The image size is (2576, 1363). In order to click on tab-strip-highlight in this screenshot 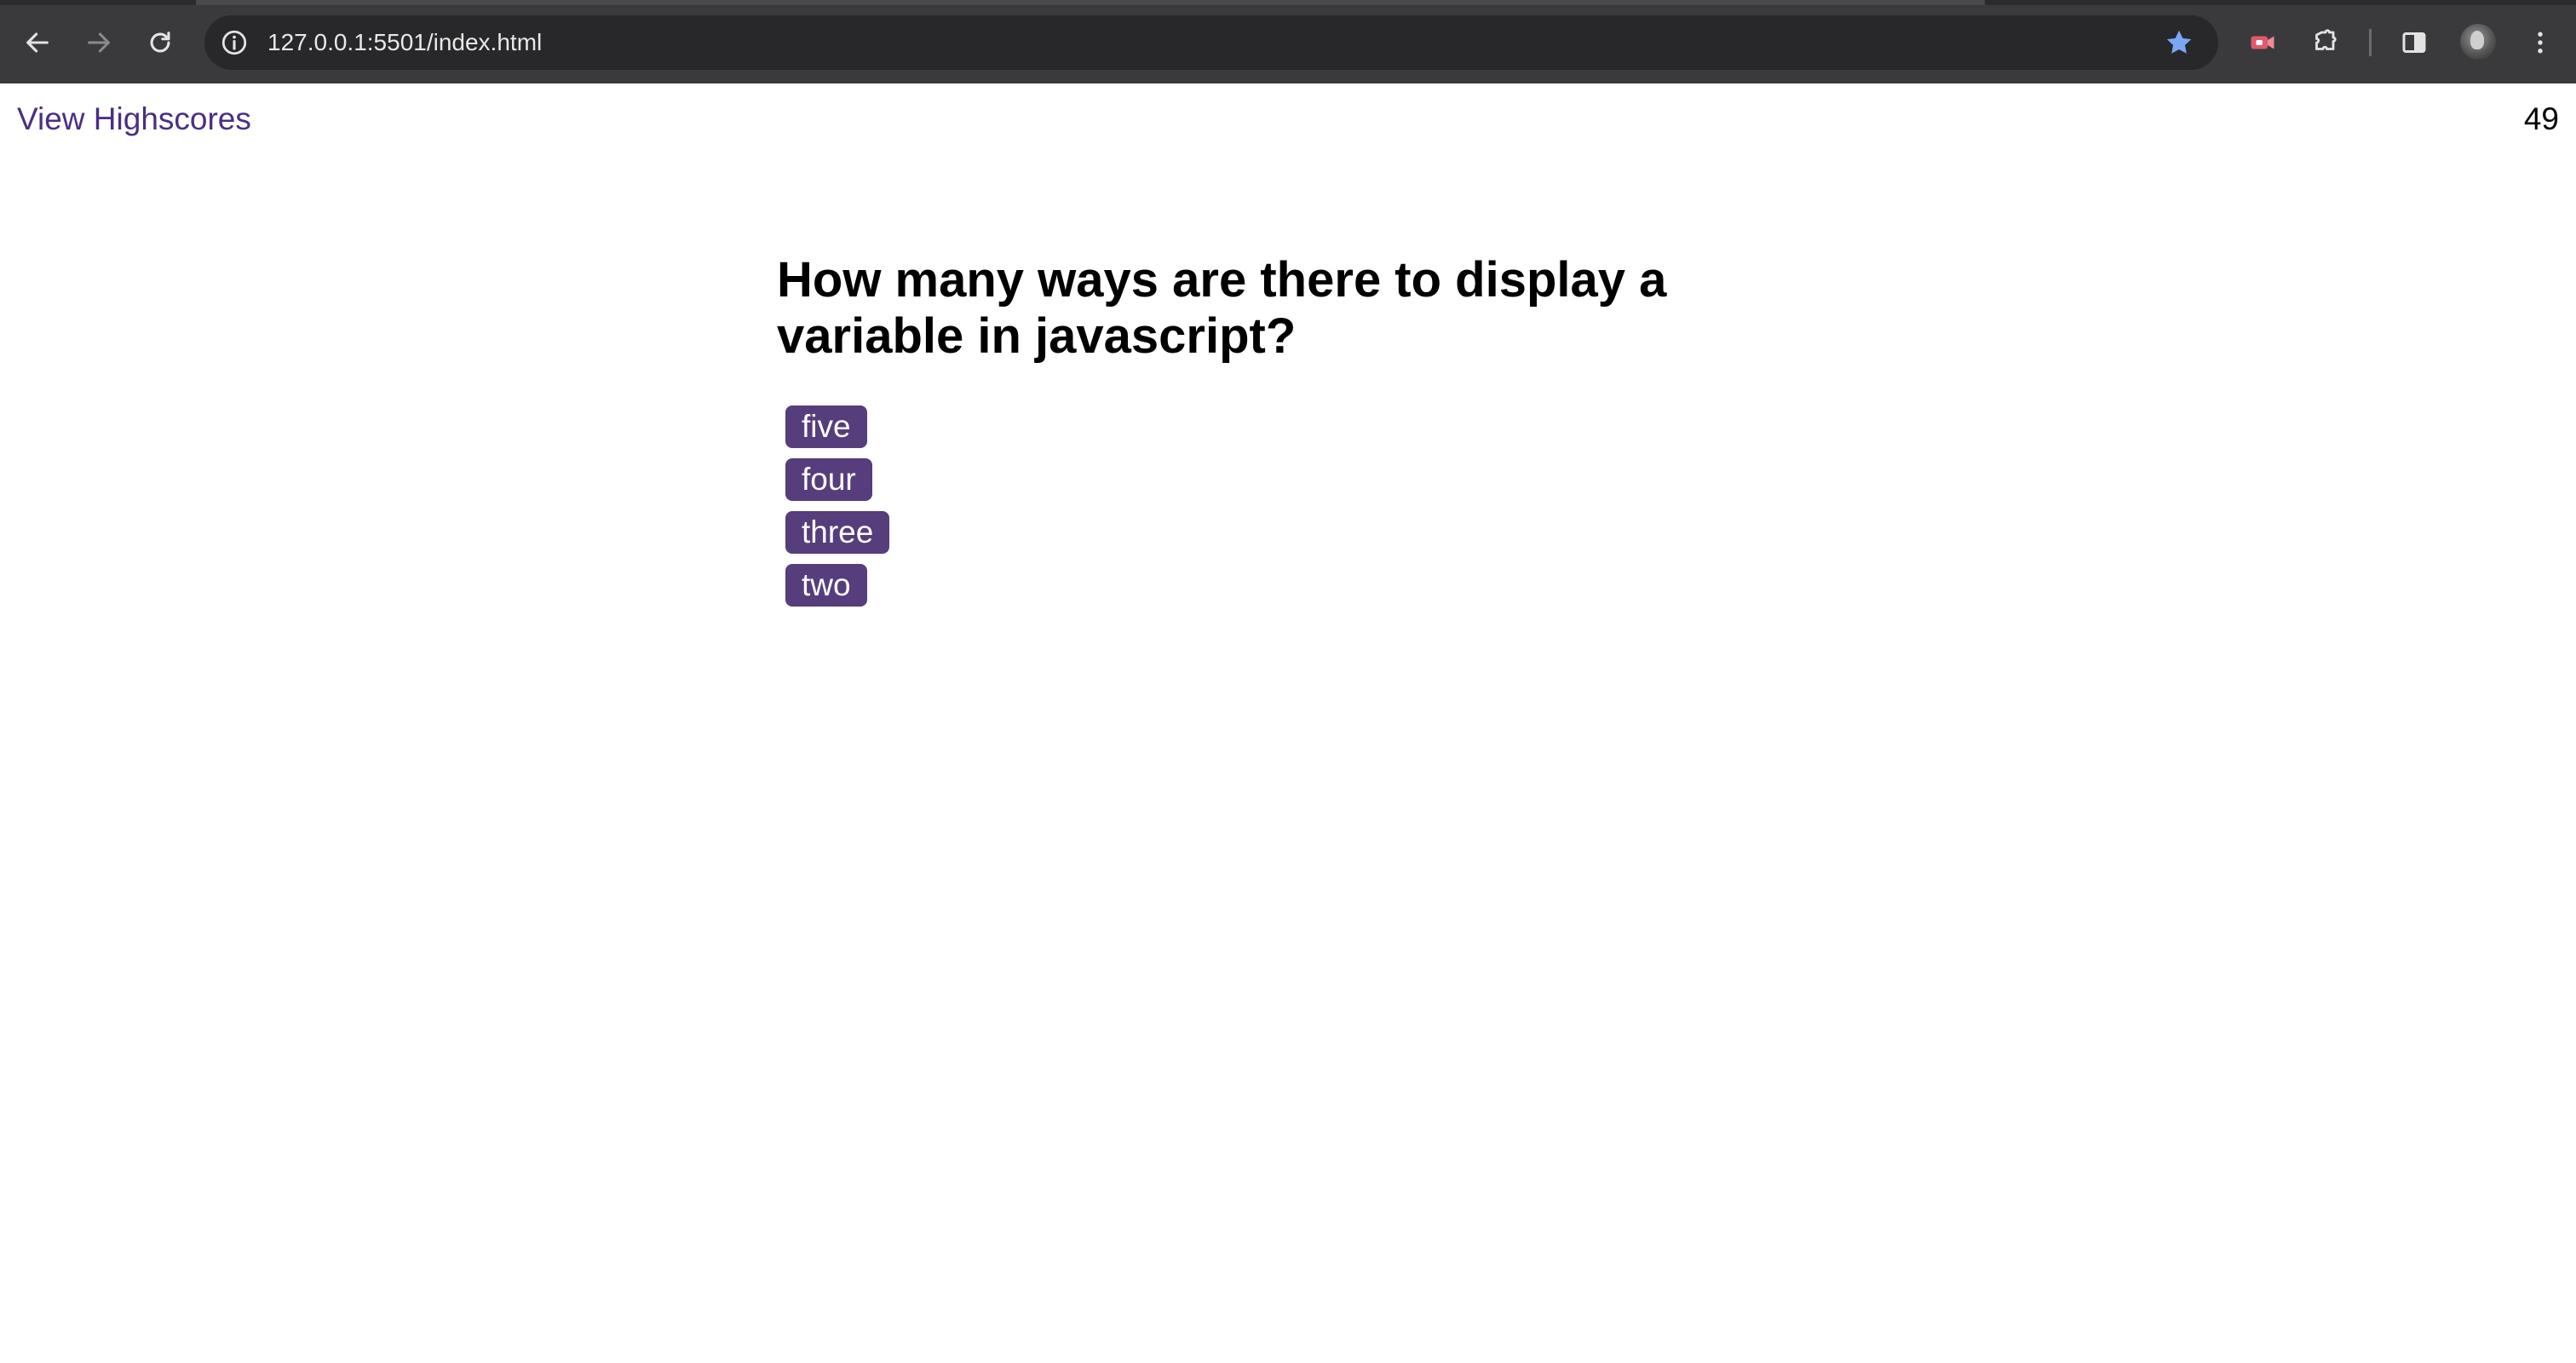, I will do `click(1090, 3)`.